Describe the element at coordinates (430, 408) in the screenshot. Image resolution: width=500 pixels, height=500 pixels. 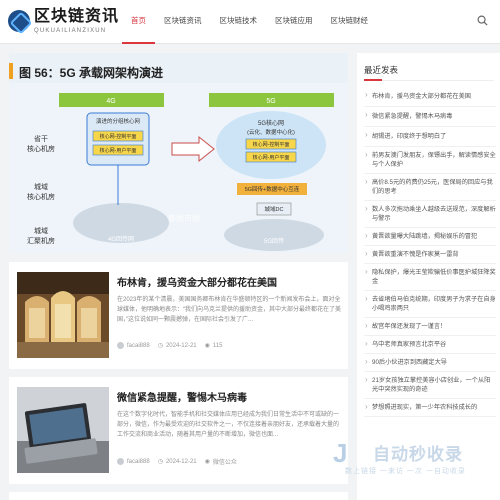
I see `recent-post-link: 梦想照进现实，第一少年农科技成长的` at that location.